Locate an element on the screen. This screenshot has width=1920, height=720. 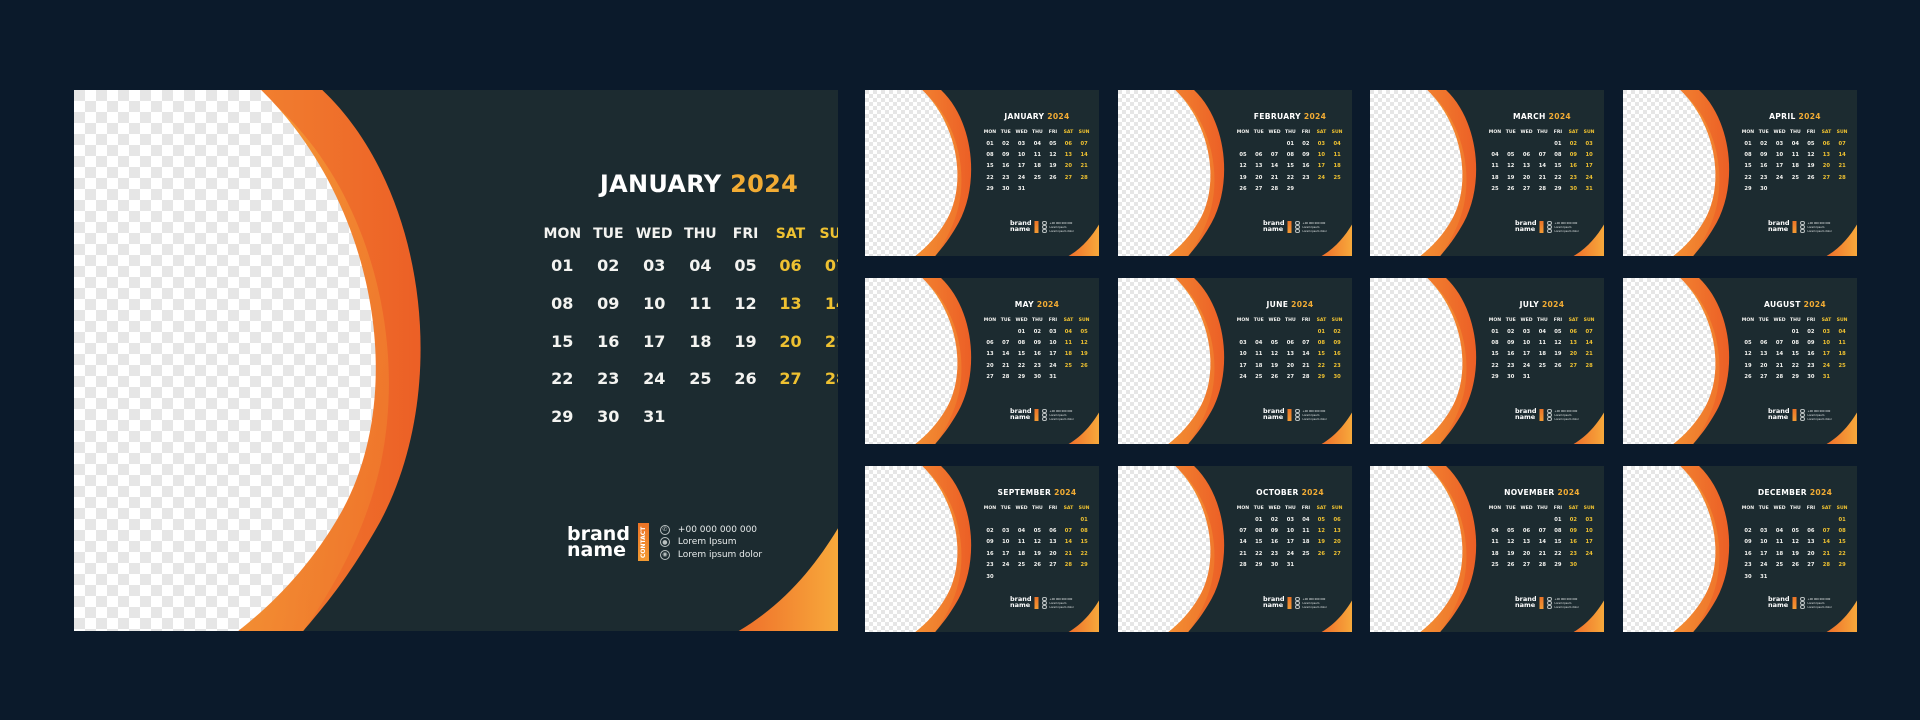
month-title: JANUARY 2024 is located at coordinates (688, 184).